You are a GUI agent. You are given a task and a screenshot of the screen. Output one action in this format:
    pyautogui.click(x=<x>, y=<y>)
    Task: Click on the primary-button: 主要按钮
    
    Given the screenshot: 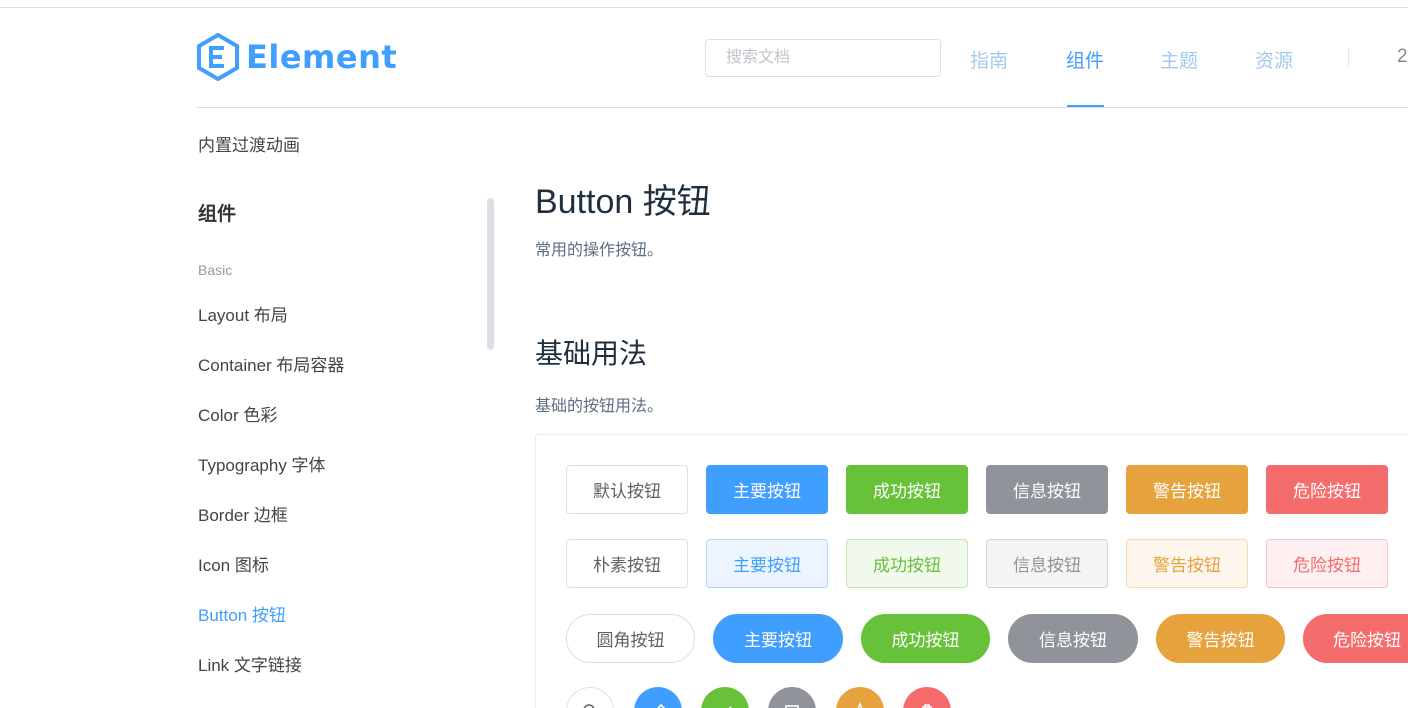 What is the action you would take?
    pyautogui.click(x=767, y=489)
    